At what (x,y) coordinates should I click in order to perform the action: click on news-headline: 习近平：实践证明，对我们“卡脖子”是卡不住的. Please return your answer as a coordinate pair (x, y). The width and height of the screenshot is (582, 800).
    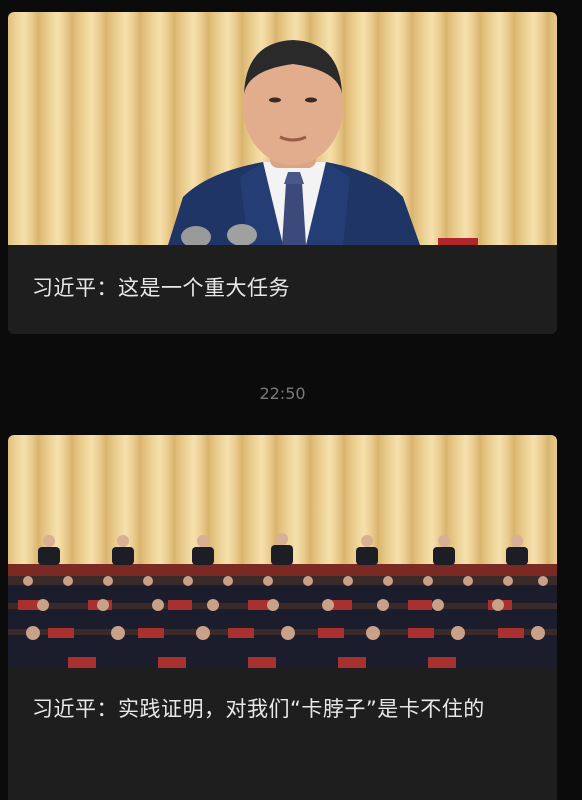
    Looking at the image, I should click on (282, 697).